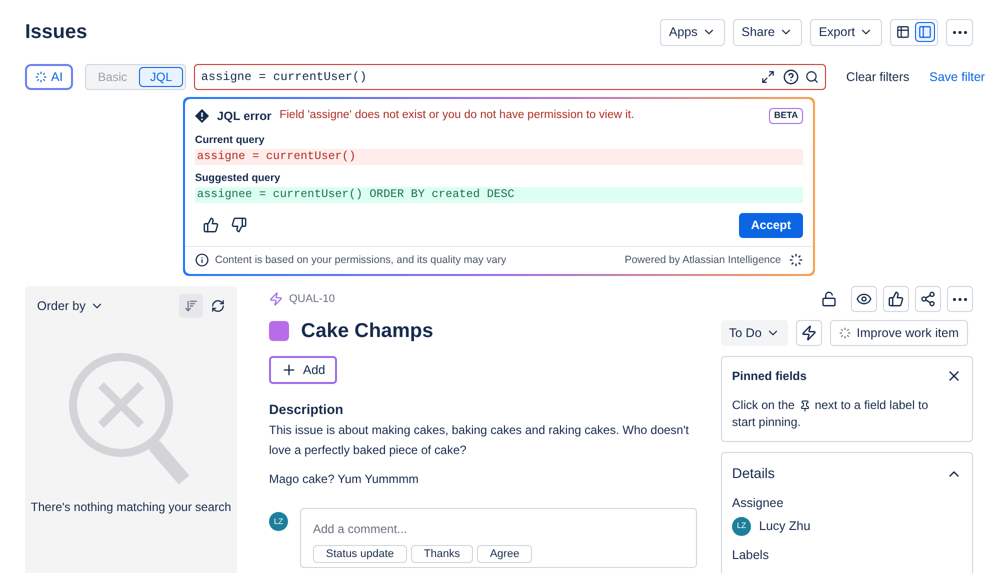 This screenshot has height=573, width=998. Describe the element at coordinates (767, 422) in the screenshot. I see `pinned-hint: start pinning.` at that location.